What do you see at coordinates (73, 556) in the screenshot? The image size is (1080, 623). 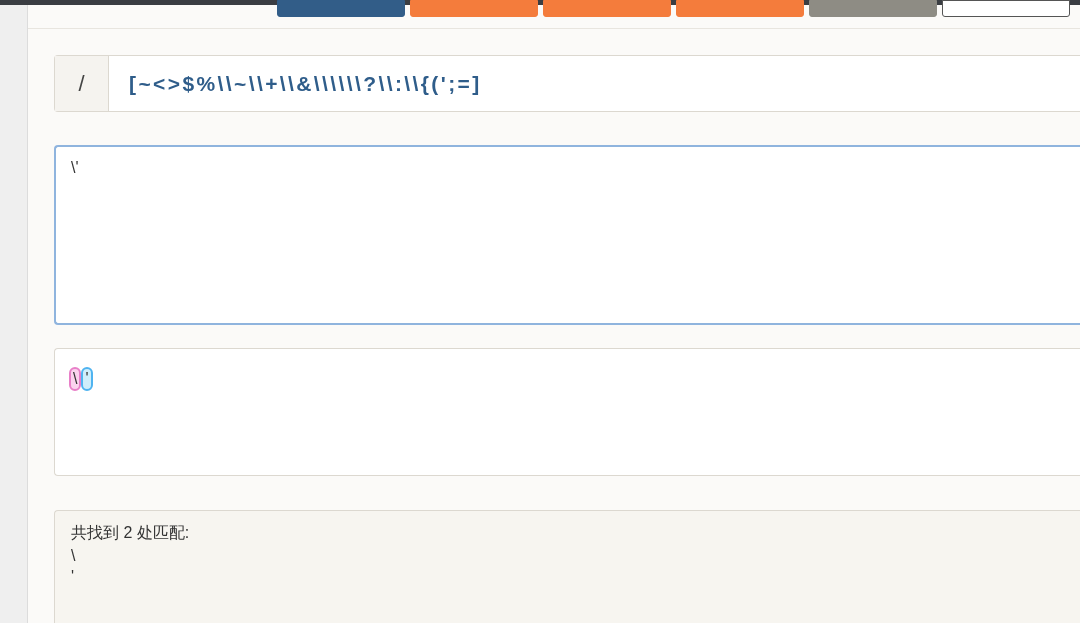 I see `match-item: \` at bounding box center [73, 556].